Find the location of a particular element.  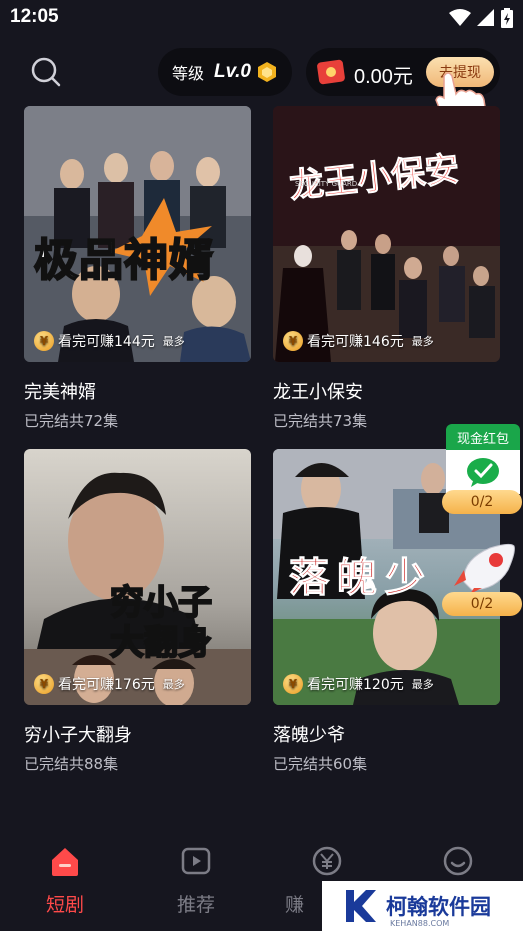

wifi-icon is located at coordinates (460, 17).